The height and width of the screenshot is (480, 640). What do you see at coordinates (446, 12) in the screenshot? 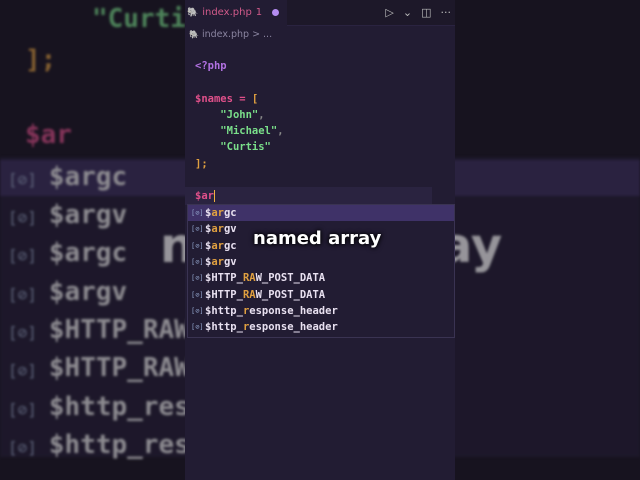
I see `more-actions-icon: ···` at bounding box center [446, 12].